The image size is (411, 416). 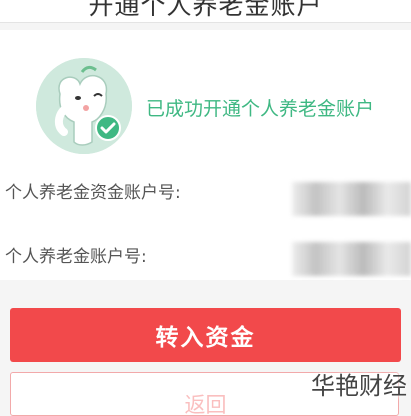 I want to click on page-title: 开通个人养老金账户, so click(x=205, y=10).